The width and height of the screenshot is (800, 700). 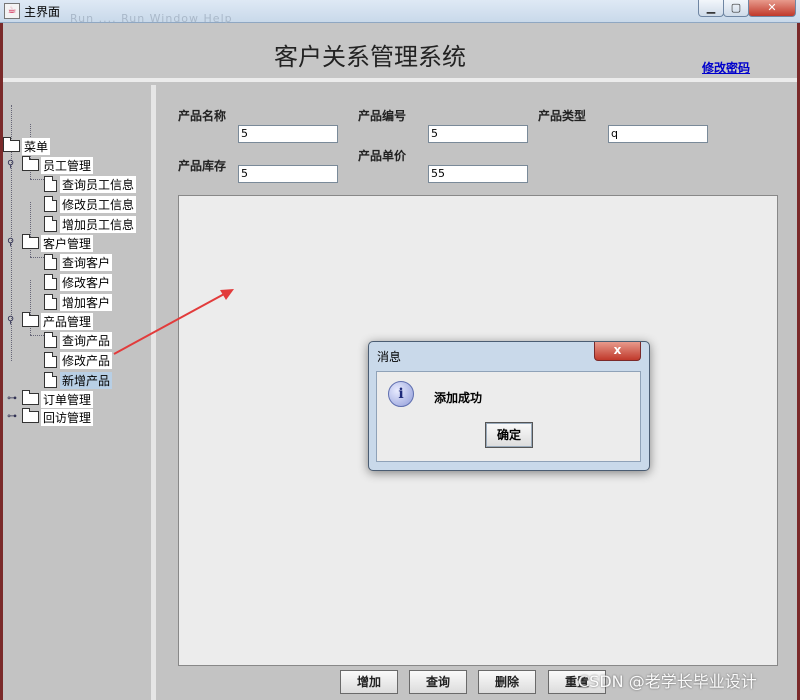 What do you see at coordinates (370, 57) in the screenshot?
I see `system-title: 客户关系管理系统` at bounding box center [370, 57].